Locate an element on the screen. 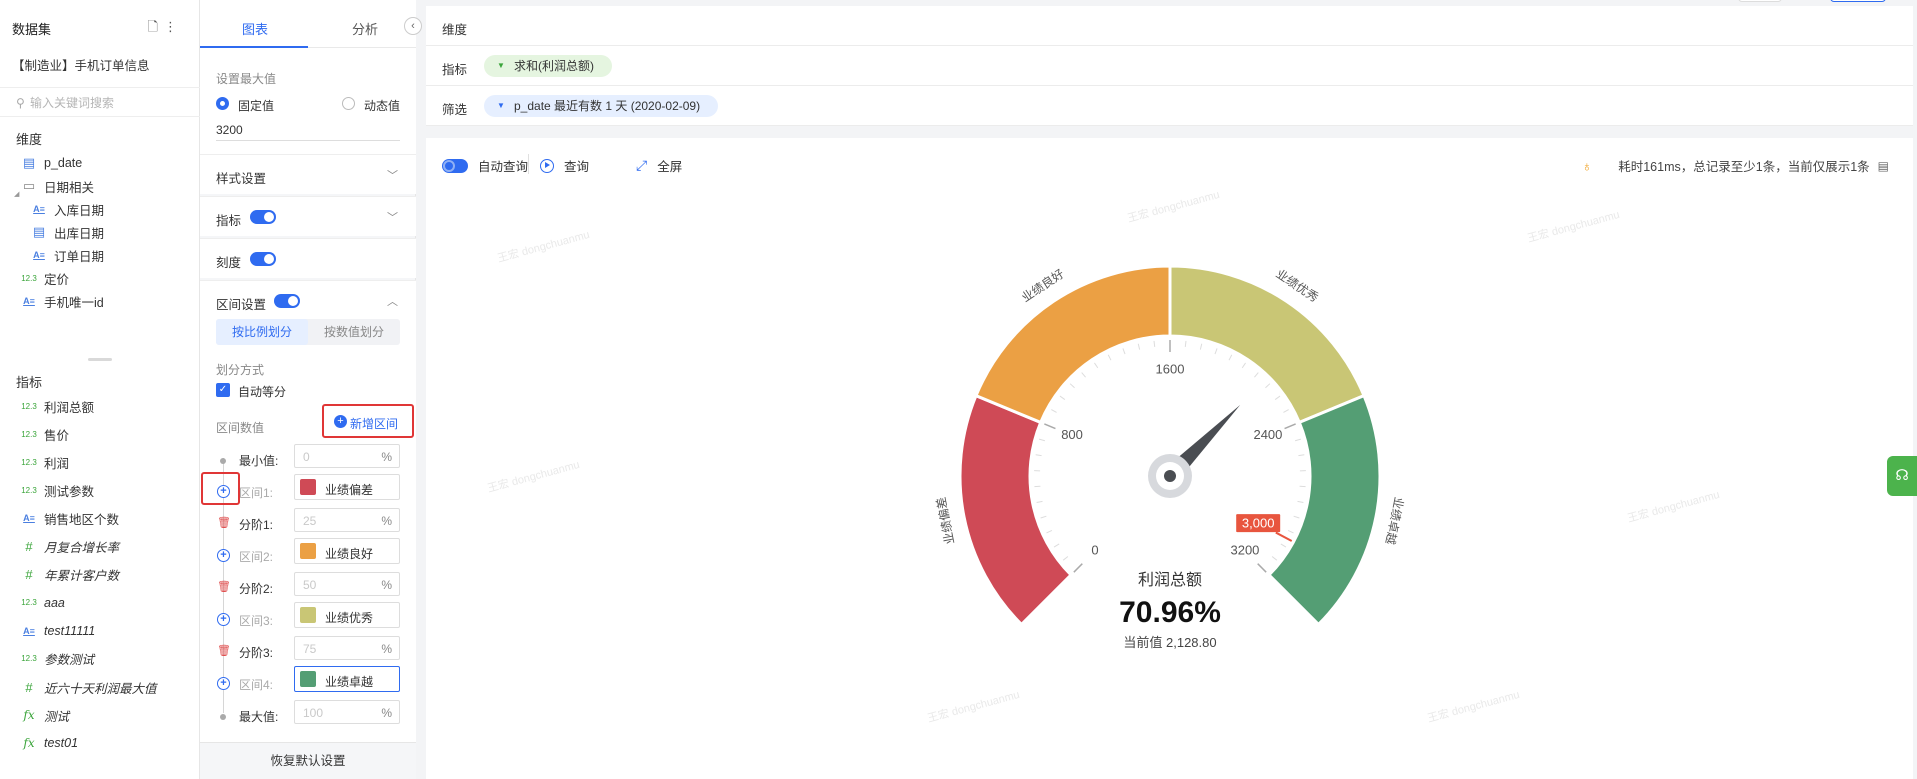 The image size is (1917, 779). measure-field-item: 12.3 售价 is located at coordinates (44, 434).